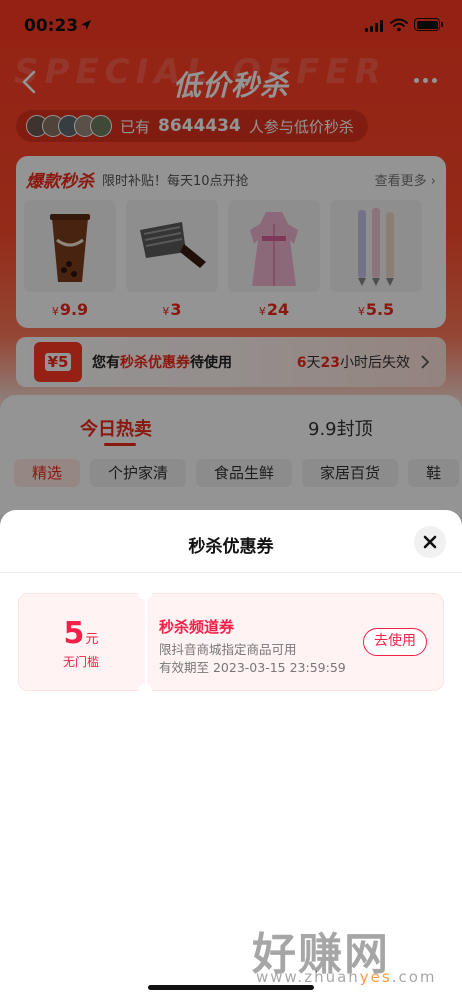 The width and height of the screenshot is (462, 1000). I want to click on coupon-expiry: 有效期至 2023-03-15 23:59:59, so click(252, 667).